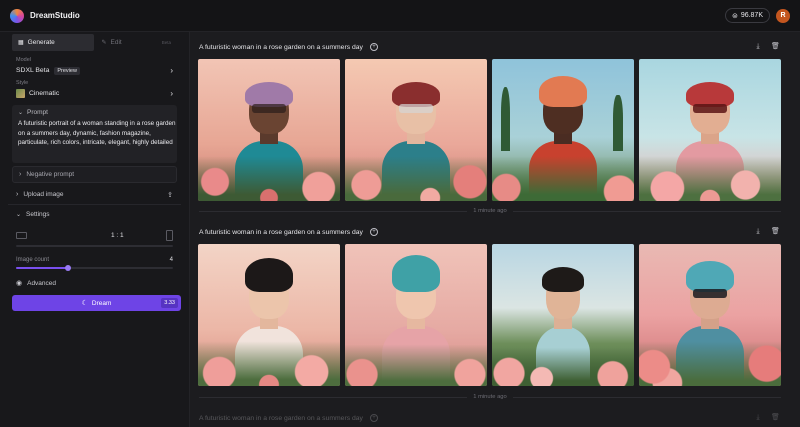  I want to click on model-value: SDXL Beta, so click(33, 70).